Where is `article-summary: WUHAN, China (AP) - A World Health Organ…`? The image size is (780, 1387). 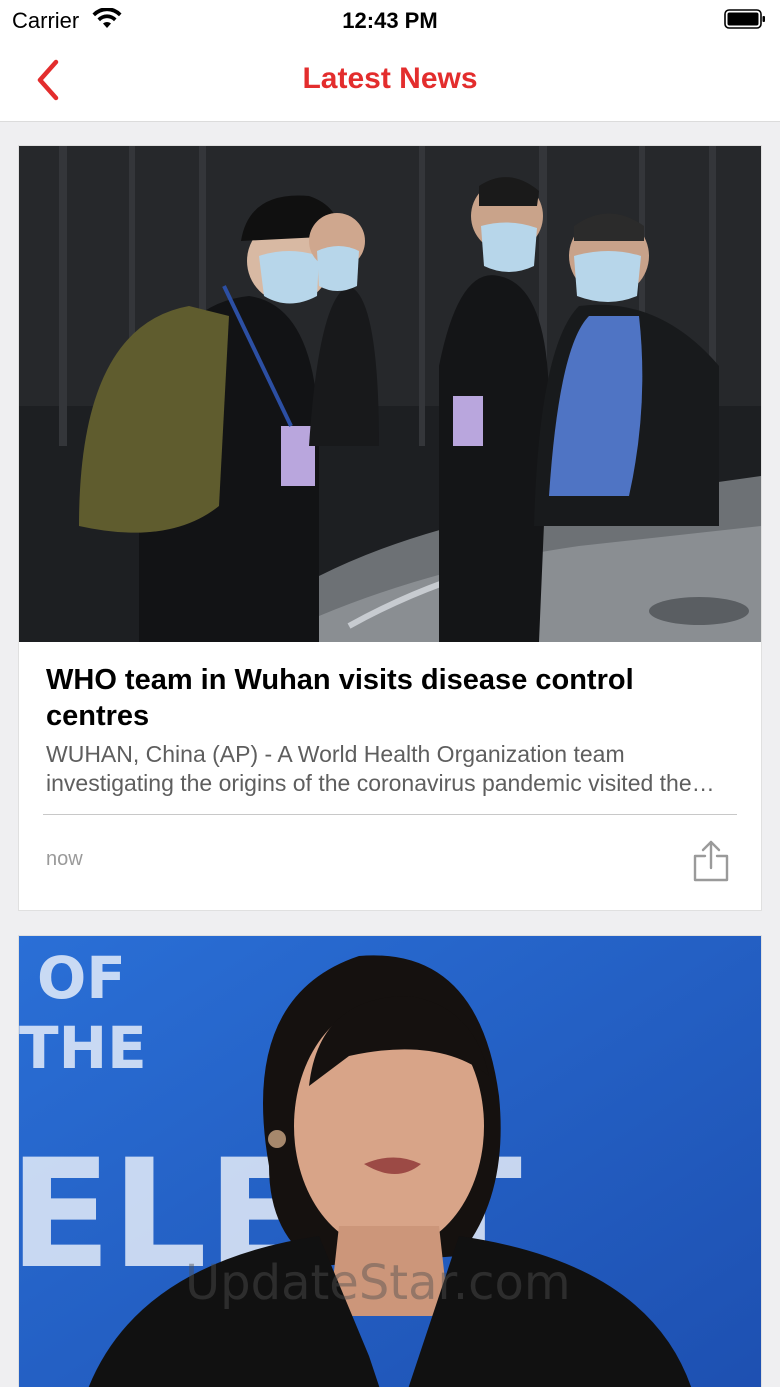 article-summary: WUHAN, China (AP) - A World Health Organ… is located at coordinates (369, 768).